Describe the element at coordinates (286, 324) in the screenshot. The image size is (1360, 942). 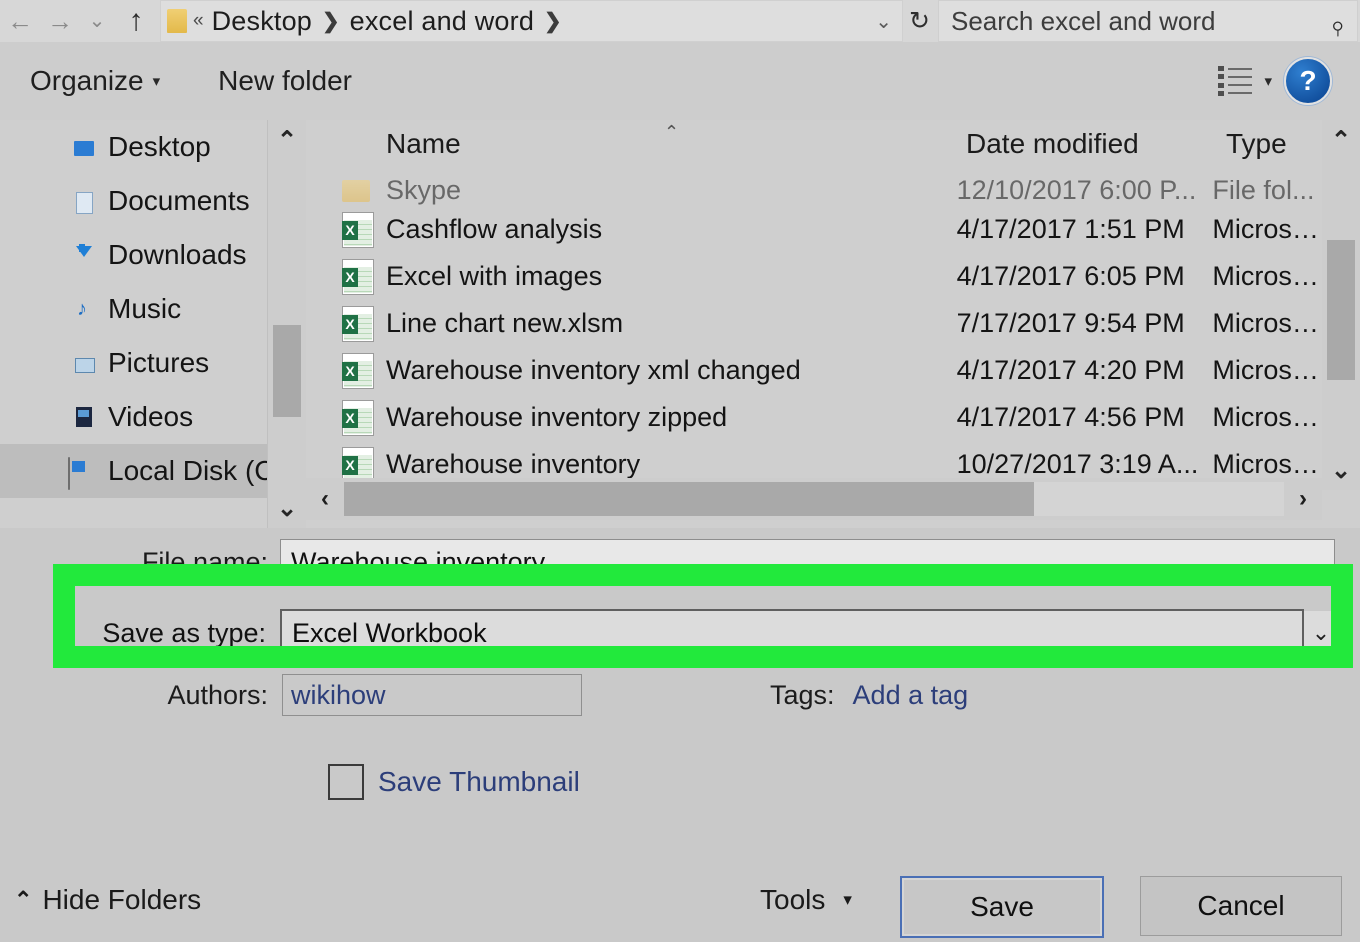
I see `sidebar-scrollbar: ⌃ ⌄` at that location.